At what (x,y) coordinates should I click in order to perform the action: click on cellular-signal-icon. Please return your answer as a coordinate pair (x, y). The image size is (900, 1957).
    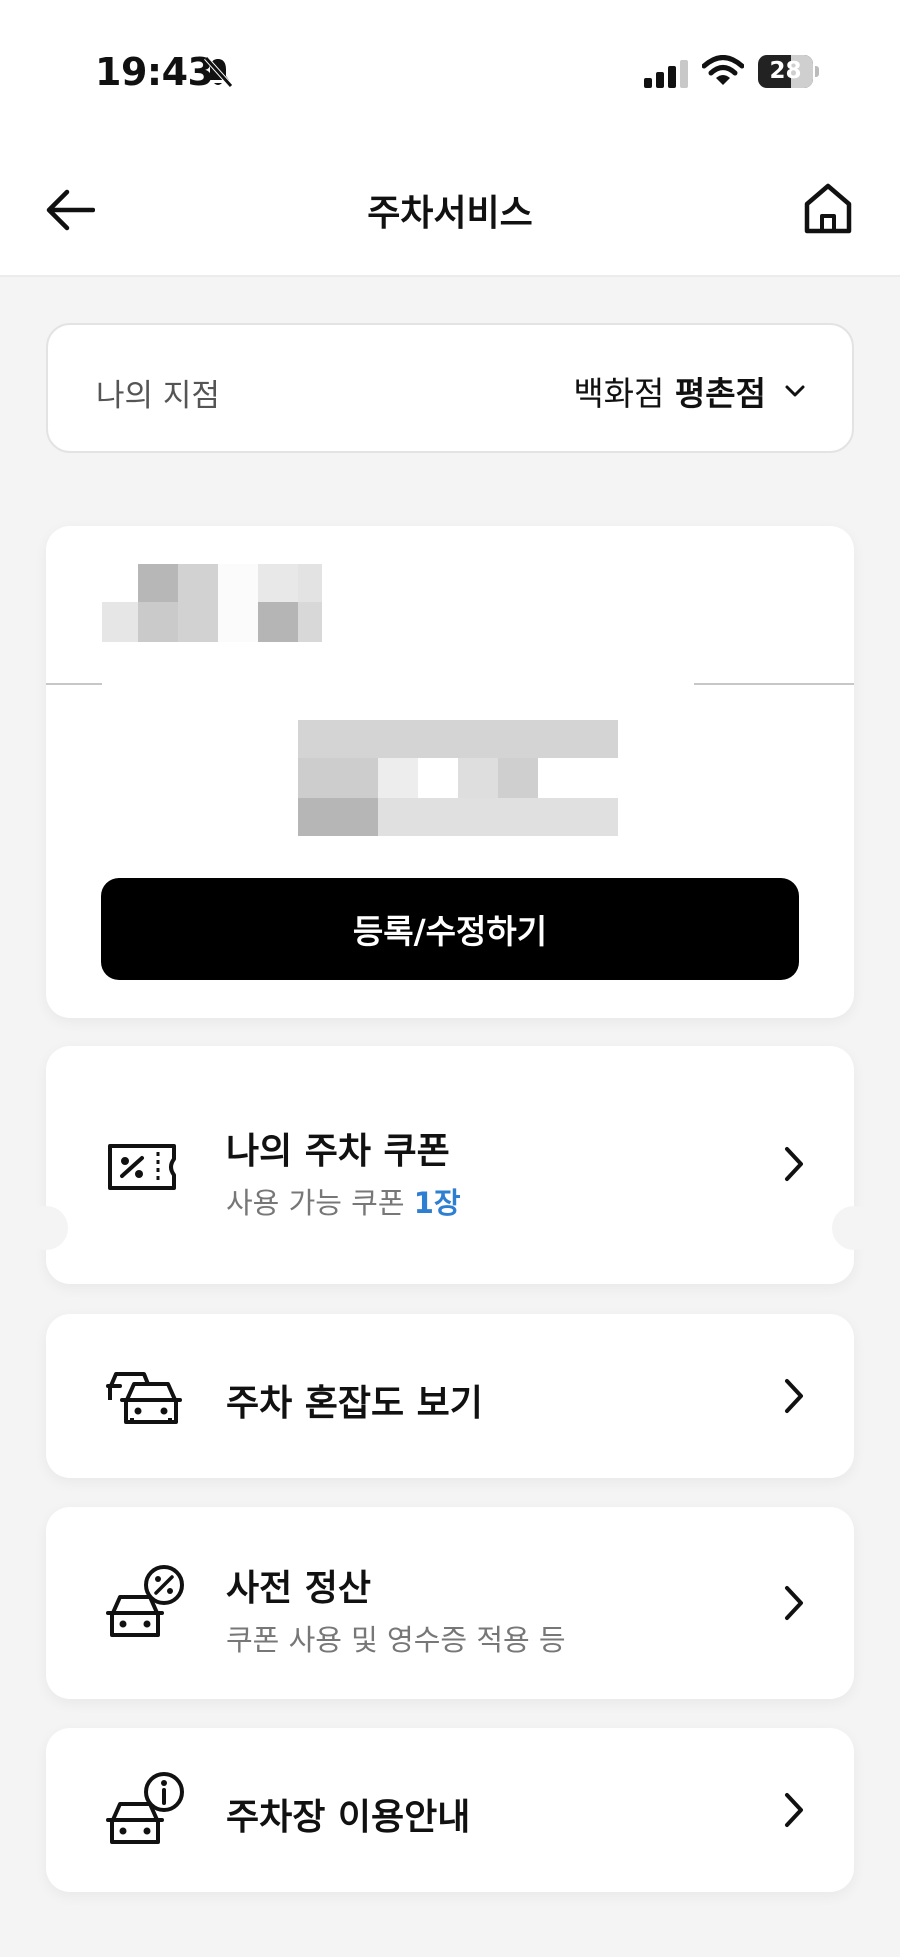
    Looking at the image, I should click on (667, 76).